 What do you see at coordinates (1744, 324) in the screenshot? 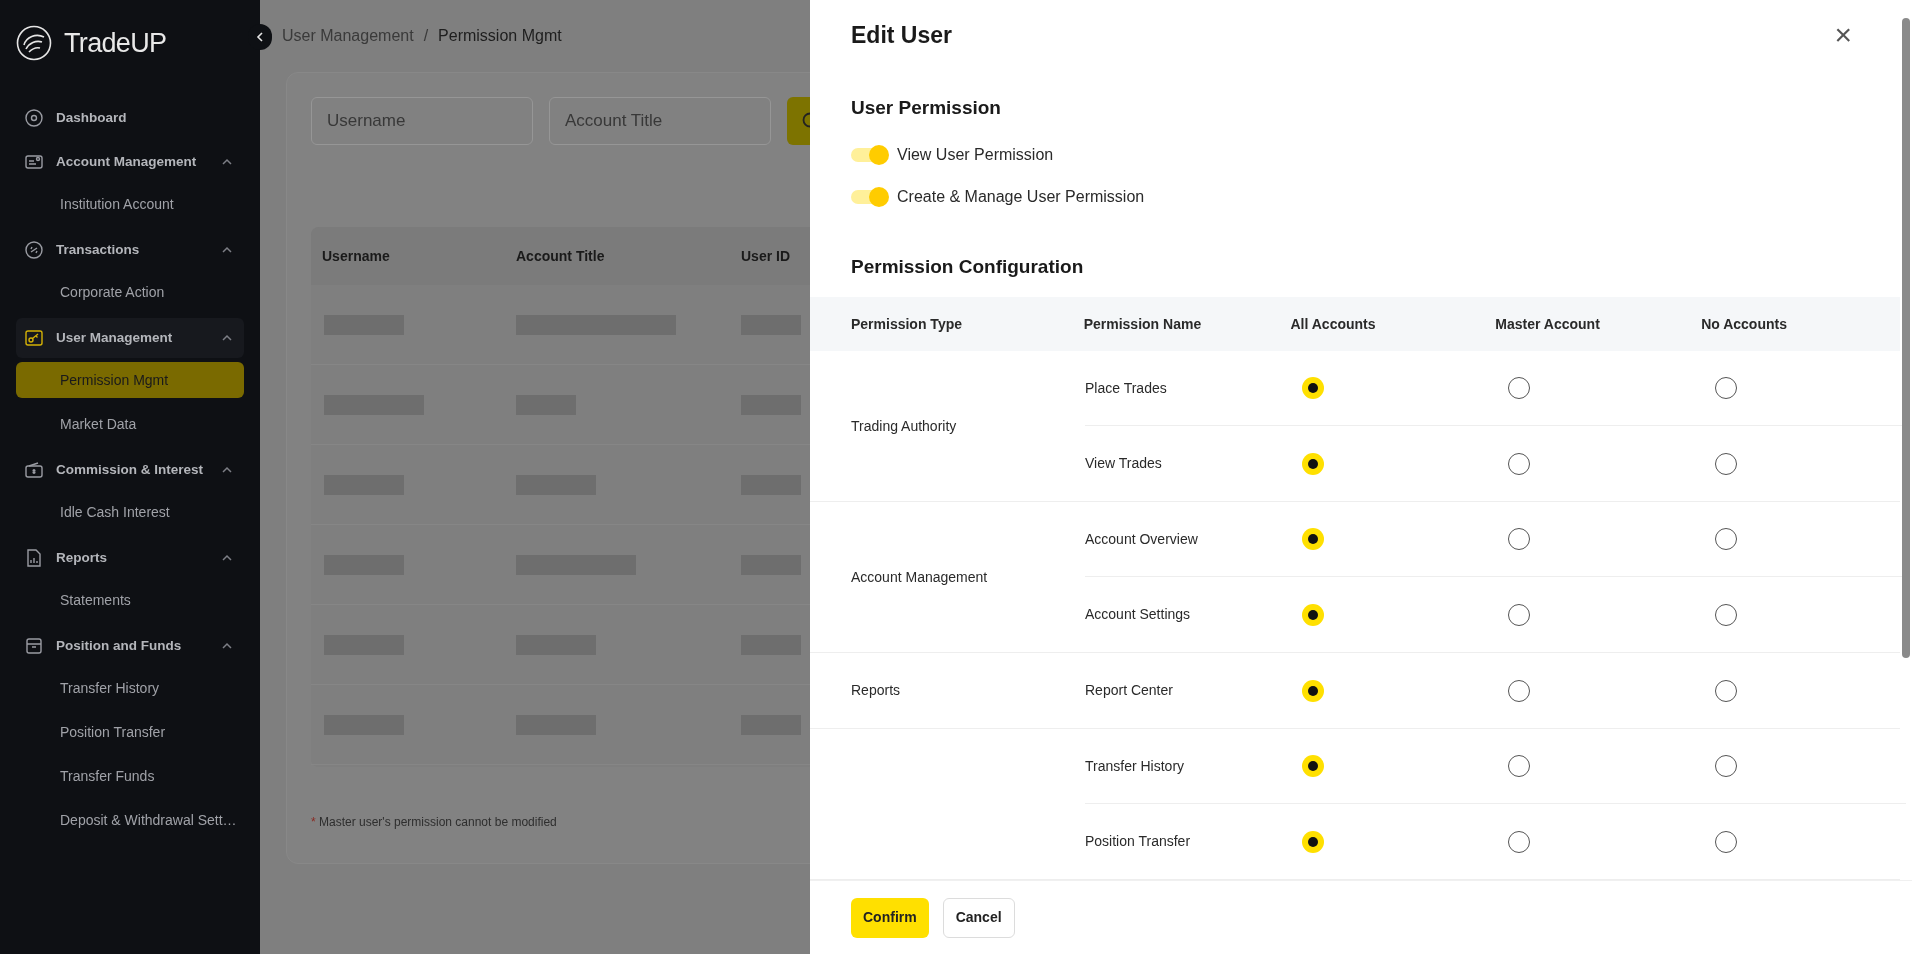
I see `column-header: No Accounts` at bounding box center [1744, 324].